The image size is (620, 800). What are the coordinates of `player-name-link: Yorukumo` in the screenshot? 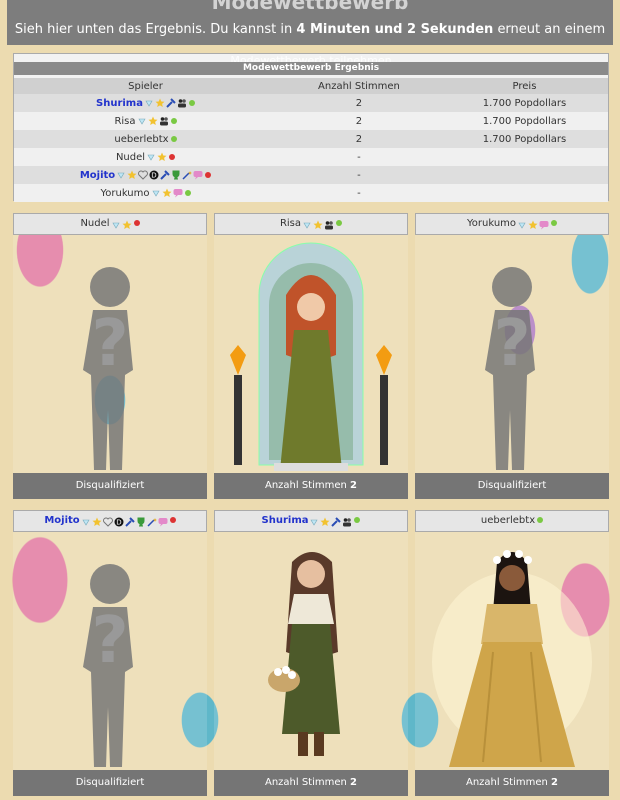 It's located at (124, 193).